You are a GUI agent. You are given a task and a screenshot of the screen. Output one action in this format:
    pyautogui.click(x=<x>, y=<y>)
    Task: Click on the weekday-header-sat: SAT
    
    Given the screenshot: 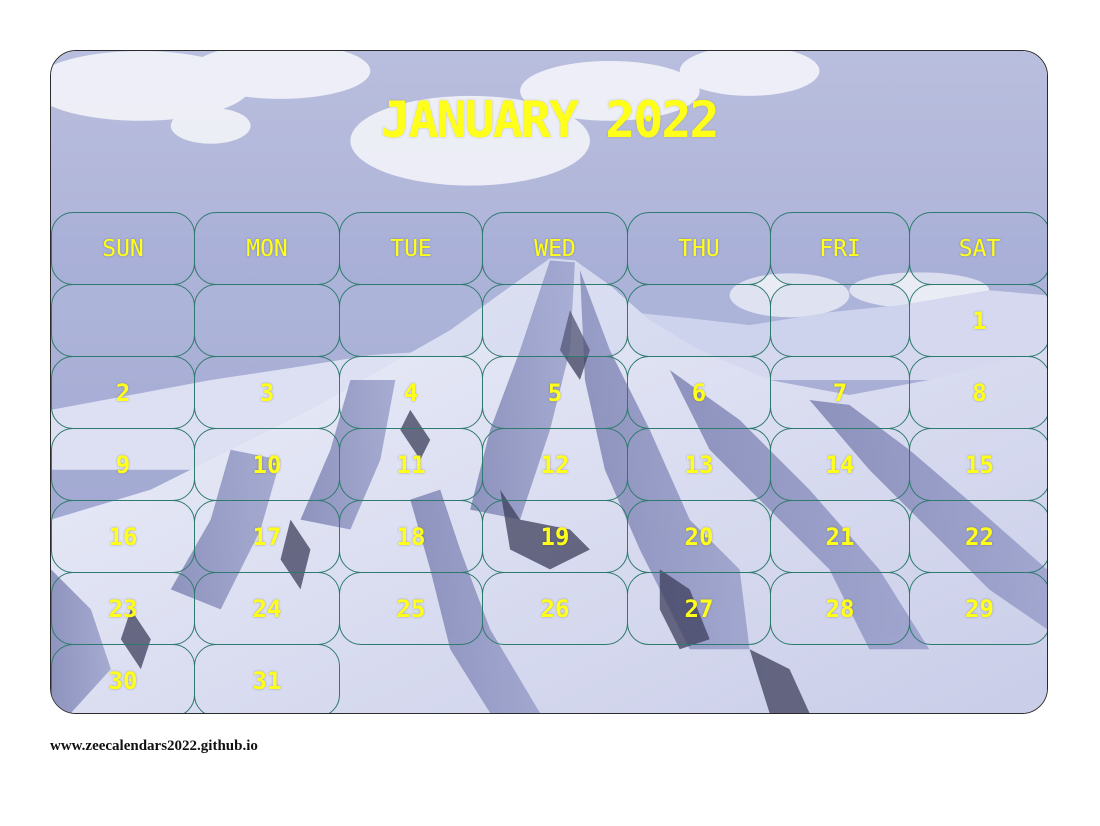 What is the action you would take?
    pyautogui.click(x=978, y=248)
    